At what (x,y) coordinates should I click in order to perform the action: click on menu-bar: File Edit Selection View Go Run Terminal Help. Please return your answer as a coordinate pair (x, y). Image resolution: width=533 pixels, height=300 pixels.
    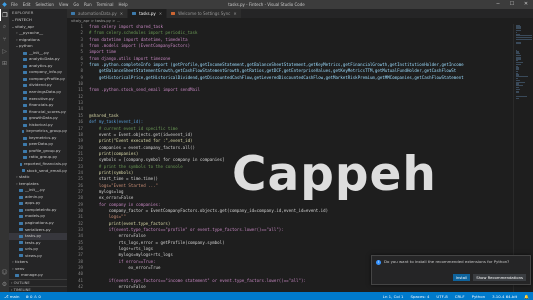
    Looking at the image, I should click on (69, 4).